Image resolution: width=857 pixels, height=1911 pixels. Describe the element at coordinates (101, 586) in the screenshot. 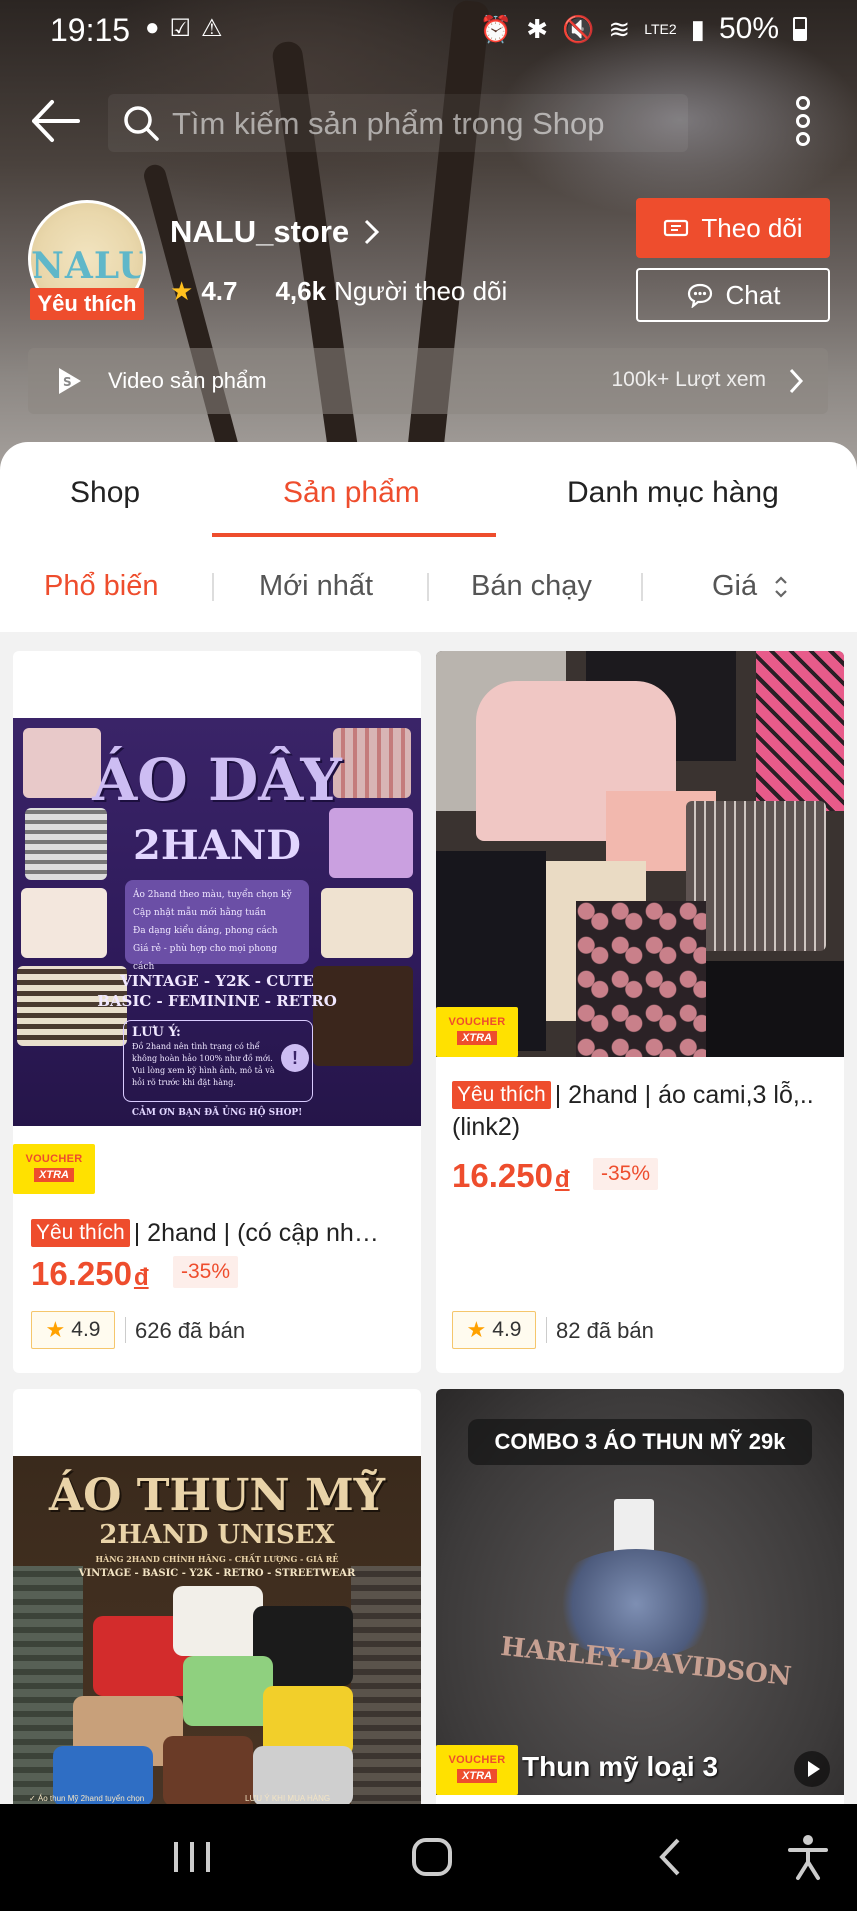

I see `sort-popular: Phổ biến` at that location.